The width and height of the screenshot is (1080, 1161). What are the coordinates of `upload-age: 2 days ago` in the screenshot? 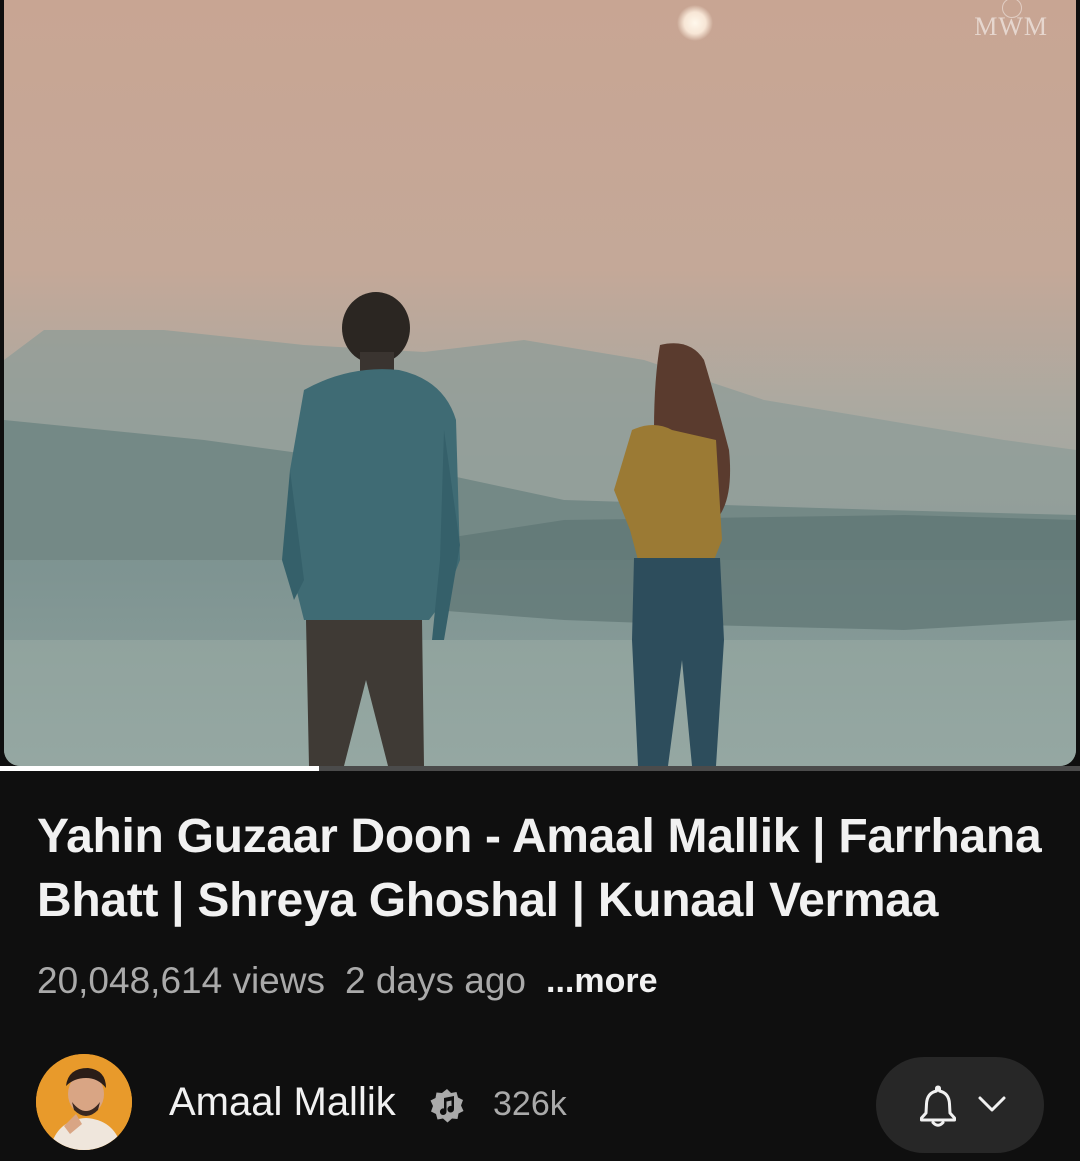 It's located at (435, 980).